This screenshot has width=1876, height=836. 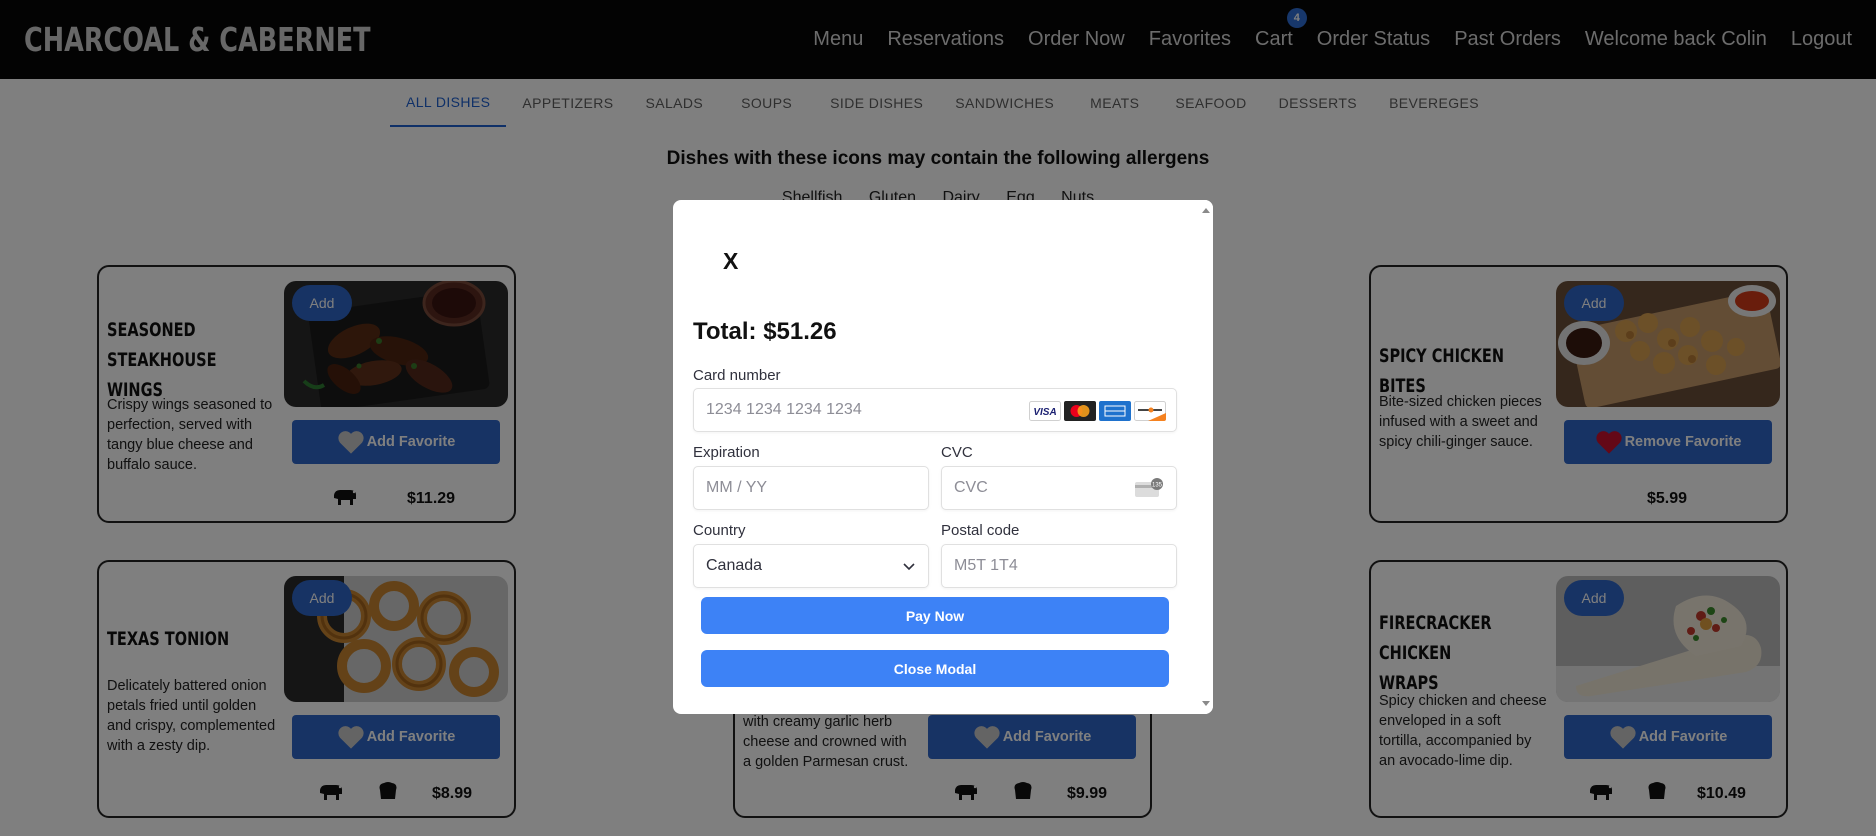 What do you see at coordinates (784, 409) in the screenshot?
I see `card-number-placeholder: 1234 1234 1234 1234` at bounding box center [784, 409].